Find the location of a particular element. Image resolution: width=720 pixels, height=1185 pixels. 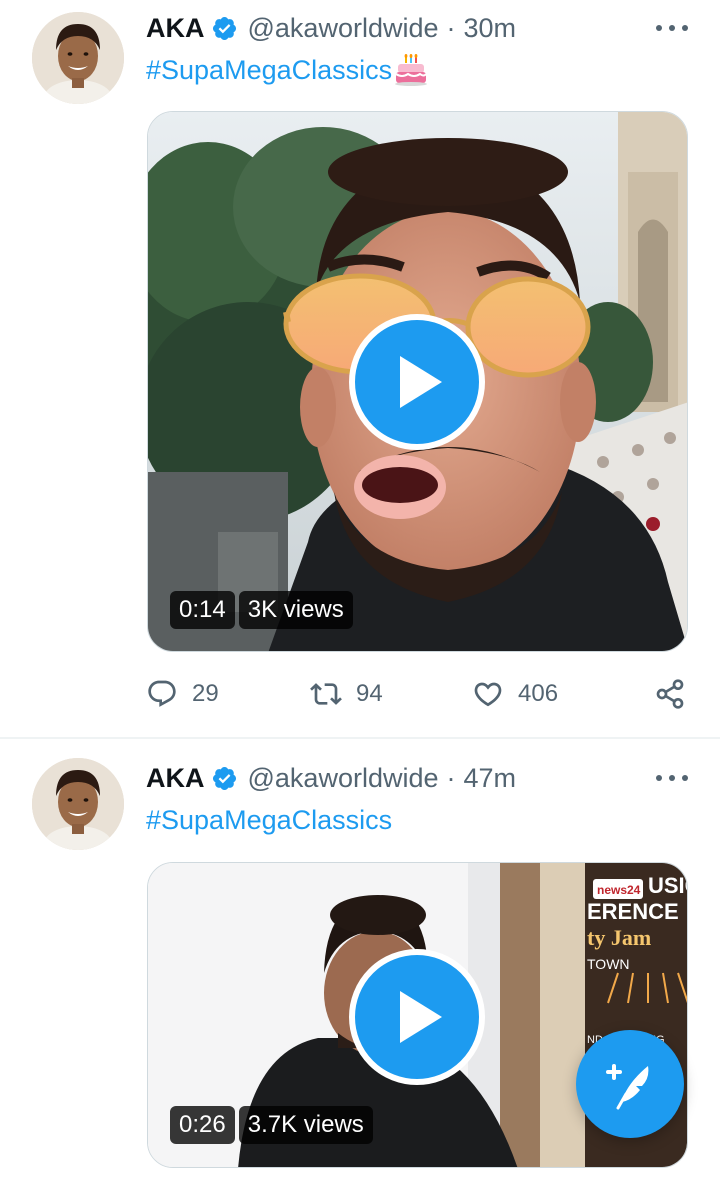

birthday-cake-icon is located at coordinates (411, 70).